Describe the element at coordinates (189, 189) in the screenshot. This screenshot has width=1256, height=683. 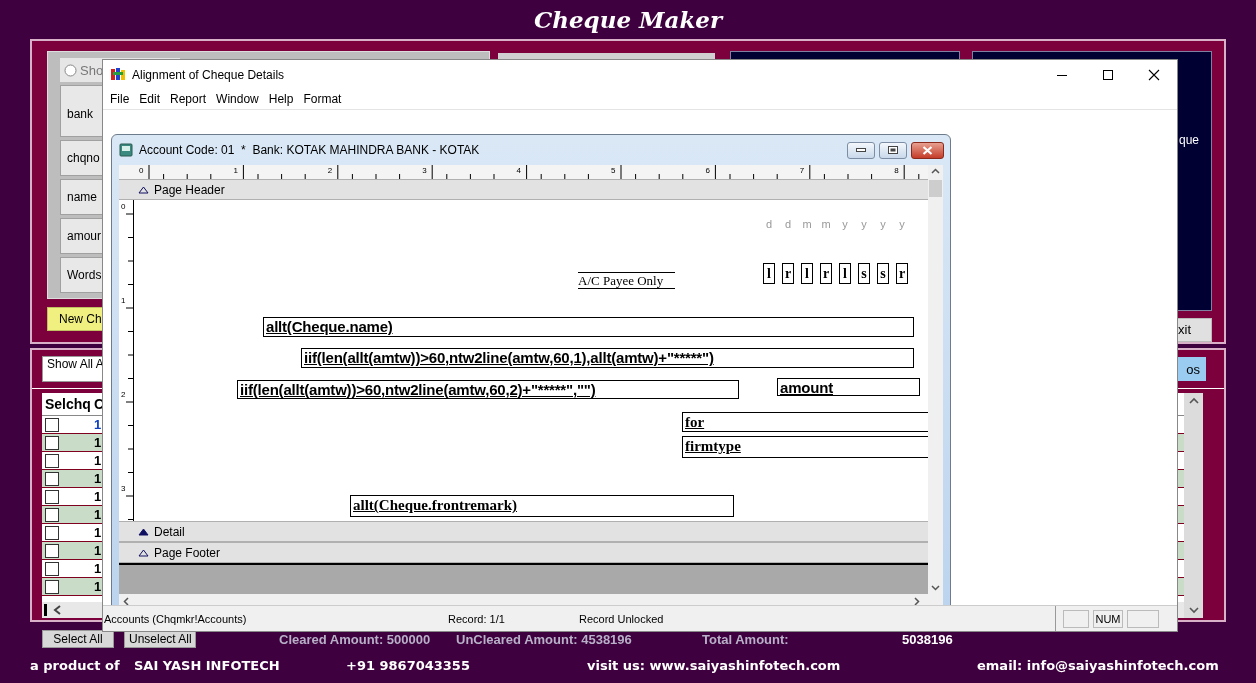
I see `band-label: Page Header` at that location.